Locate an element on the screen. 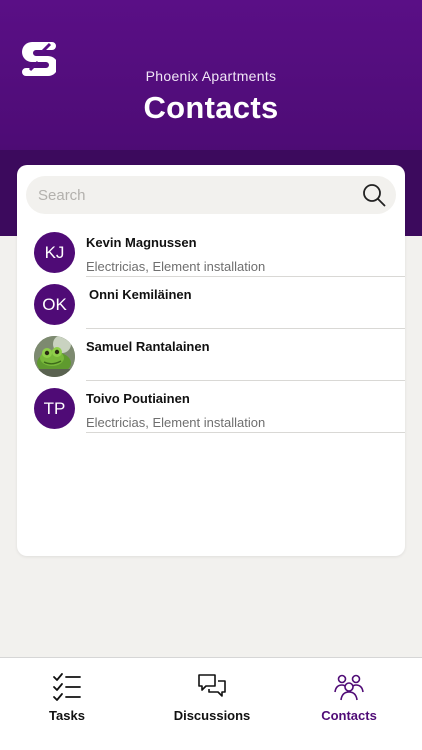 The image size is (422, 750). frog-photo-icon is located at coordinates (54, 356).